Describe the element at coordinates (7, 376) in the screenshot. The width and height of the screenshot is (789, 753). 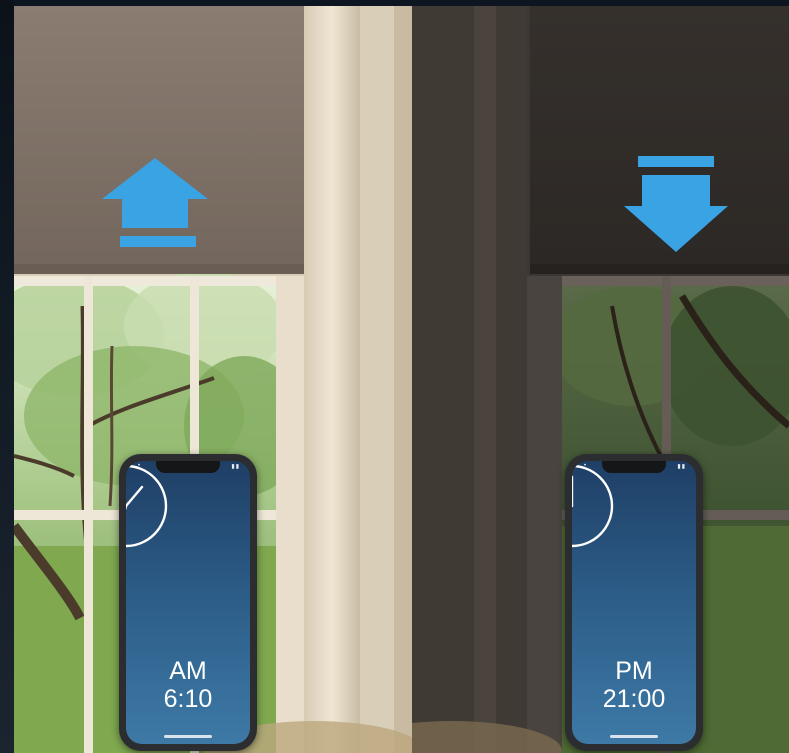
I see `left-edge` at that location.